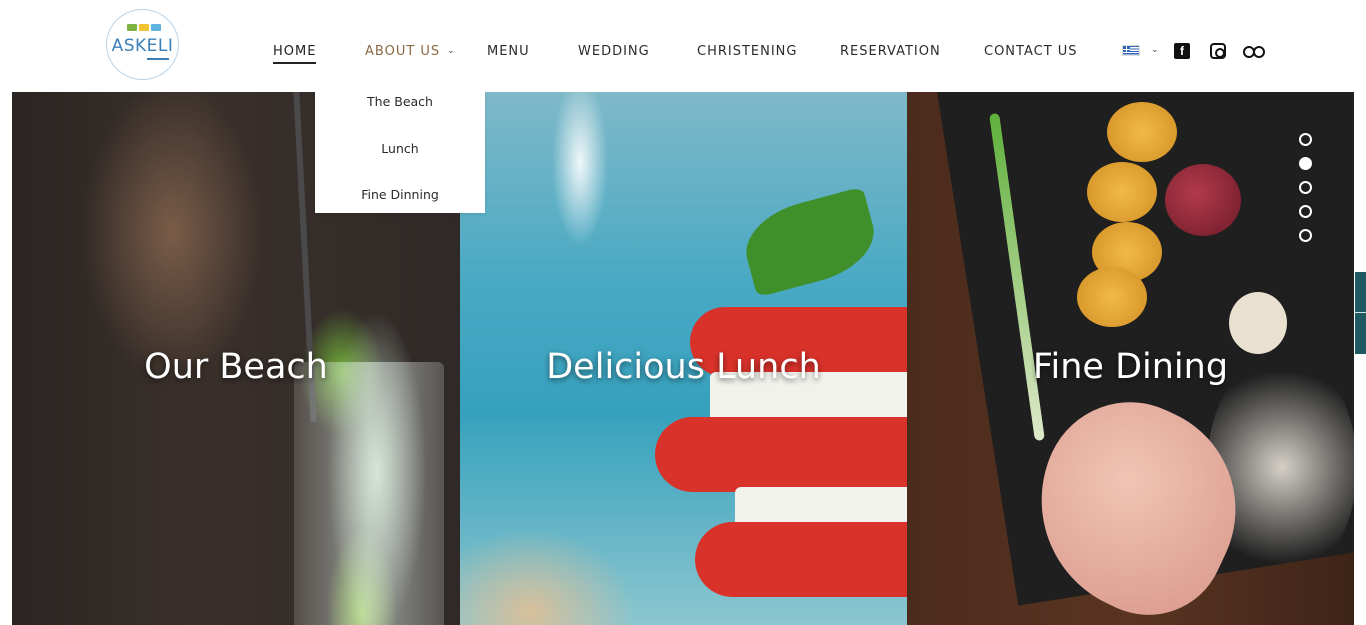  I want to click on panel-title-fine-dining: Fine Dining, so click(1130, 367).